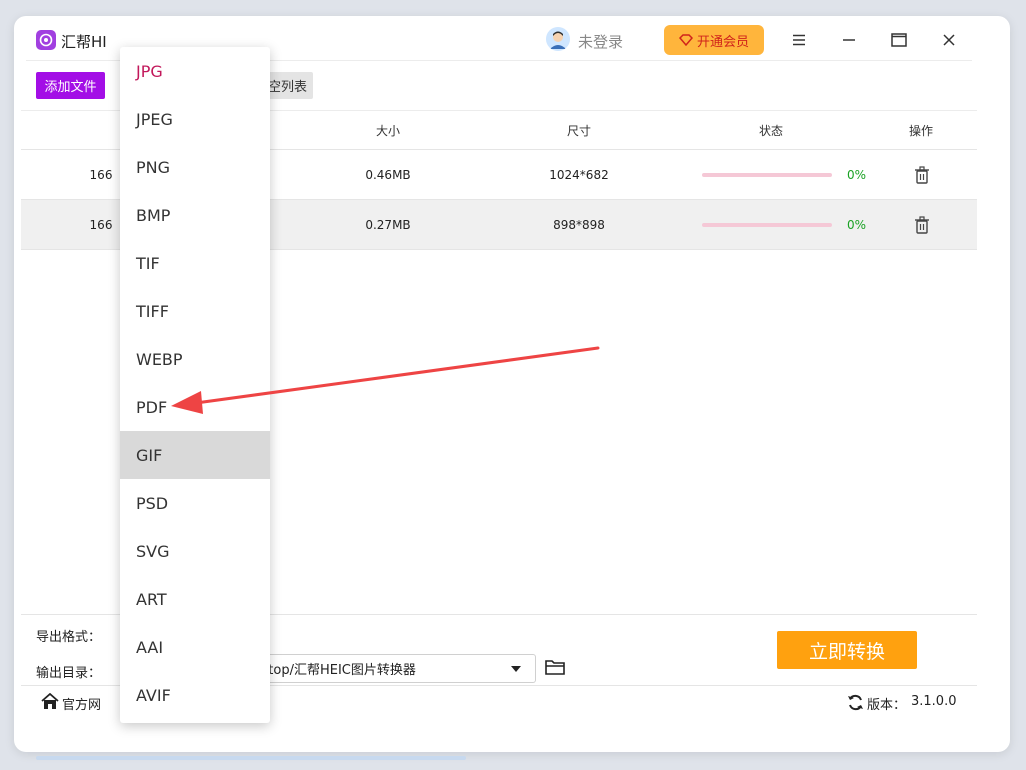 The height and width of the screenshot is (770, 1026). Describe the element at coordinates (195, 503) in the screenshot. I see `format-option-psd: PSD` at that location.